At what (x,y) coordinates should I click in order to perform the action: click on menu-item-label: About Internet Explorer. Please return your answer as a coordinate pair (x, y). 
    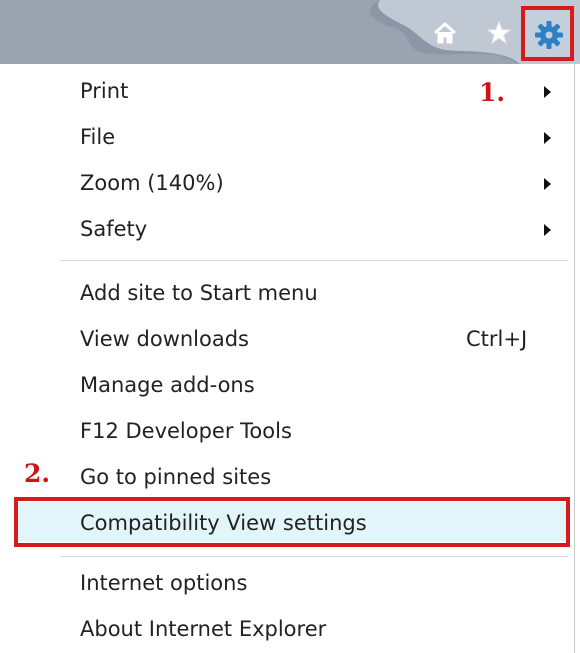
    Looking at the image, I should click on (203, 629).